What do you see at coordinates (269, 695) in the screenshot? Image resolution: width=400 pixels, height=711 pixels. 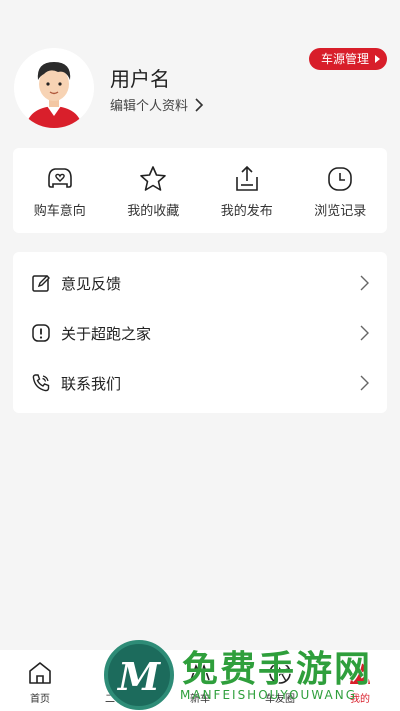 I see `watermark-subtitle: MANFEISHOUYOUWANG` at bounding box center [269, 695].